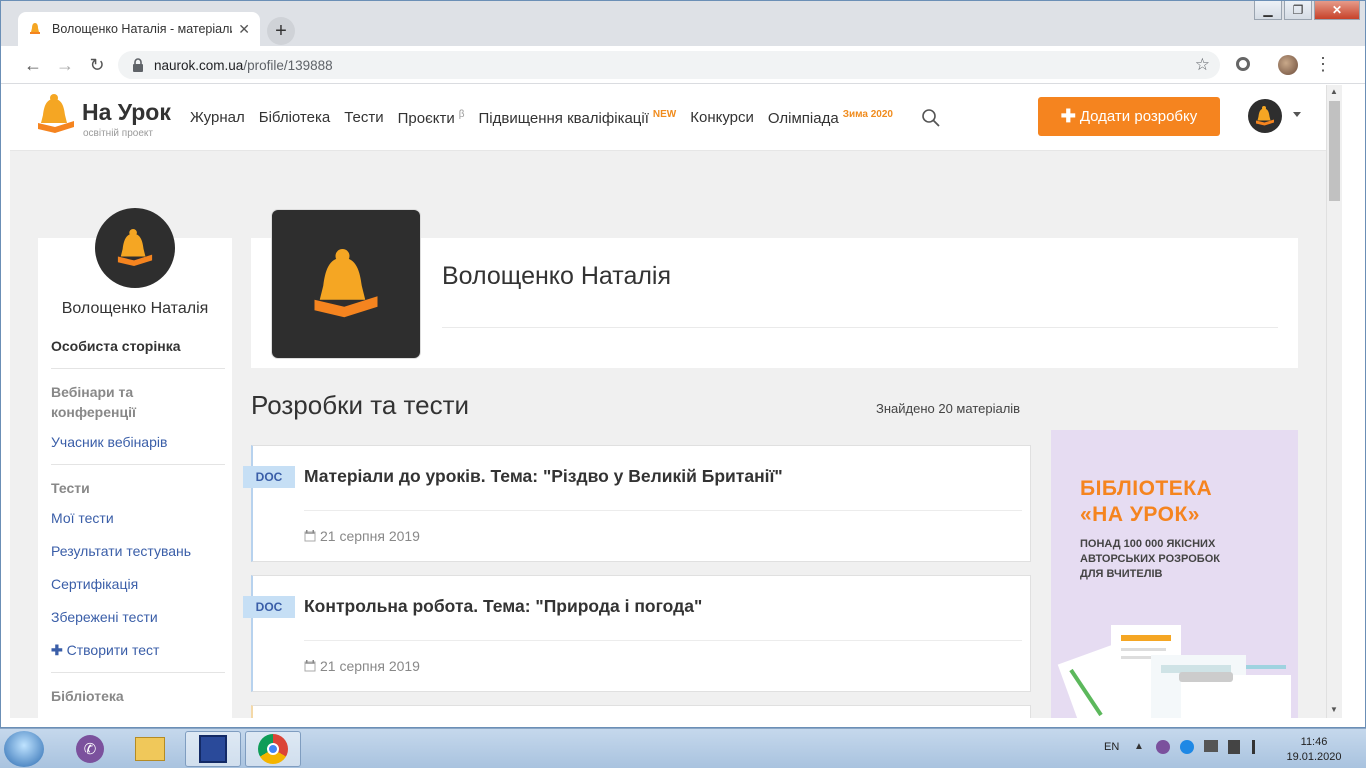 This screenshot has height=768, width=1366. Describe the element at coordinates (431, 118) in the screenshot. I see `nav-projects: Проєкти β` at that location.